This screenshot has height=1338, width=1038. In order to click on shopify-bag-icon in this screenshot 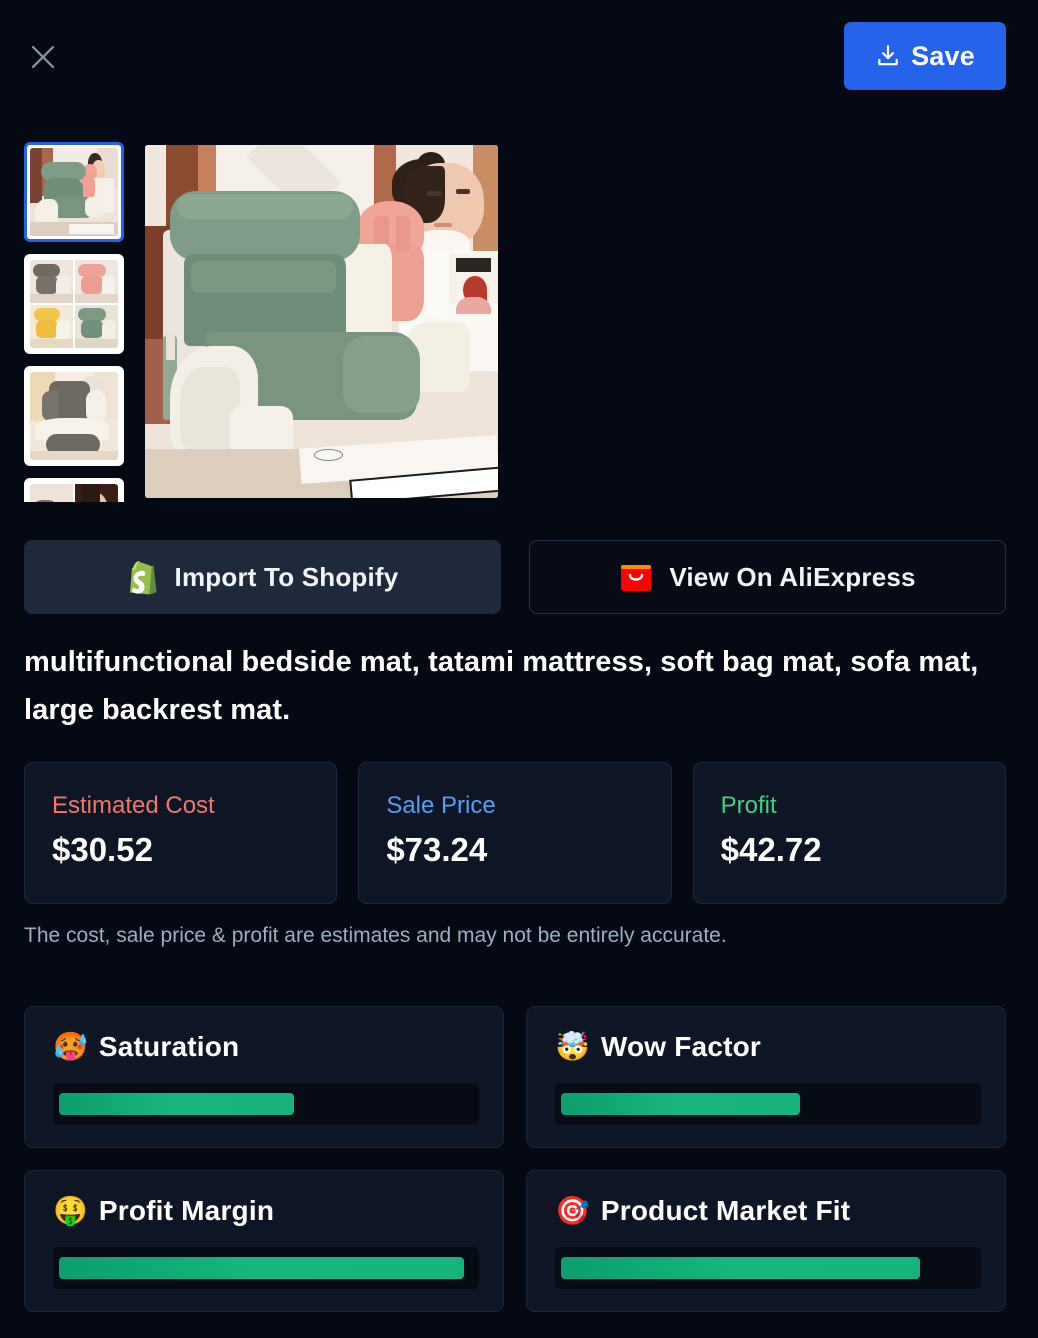, I will do `click(143, 578)`.